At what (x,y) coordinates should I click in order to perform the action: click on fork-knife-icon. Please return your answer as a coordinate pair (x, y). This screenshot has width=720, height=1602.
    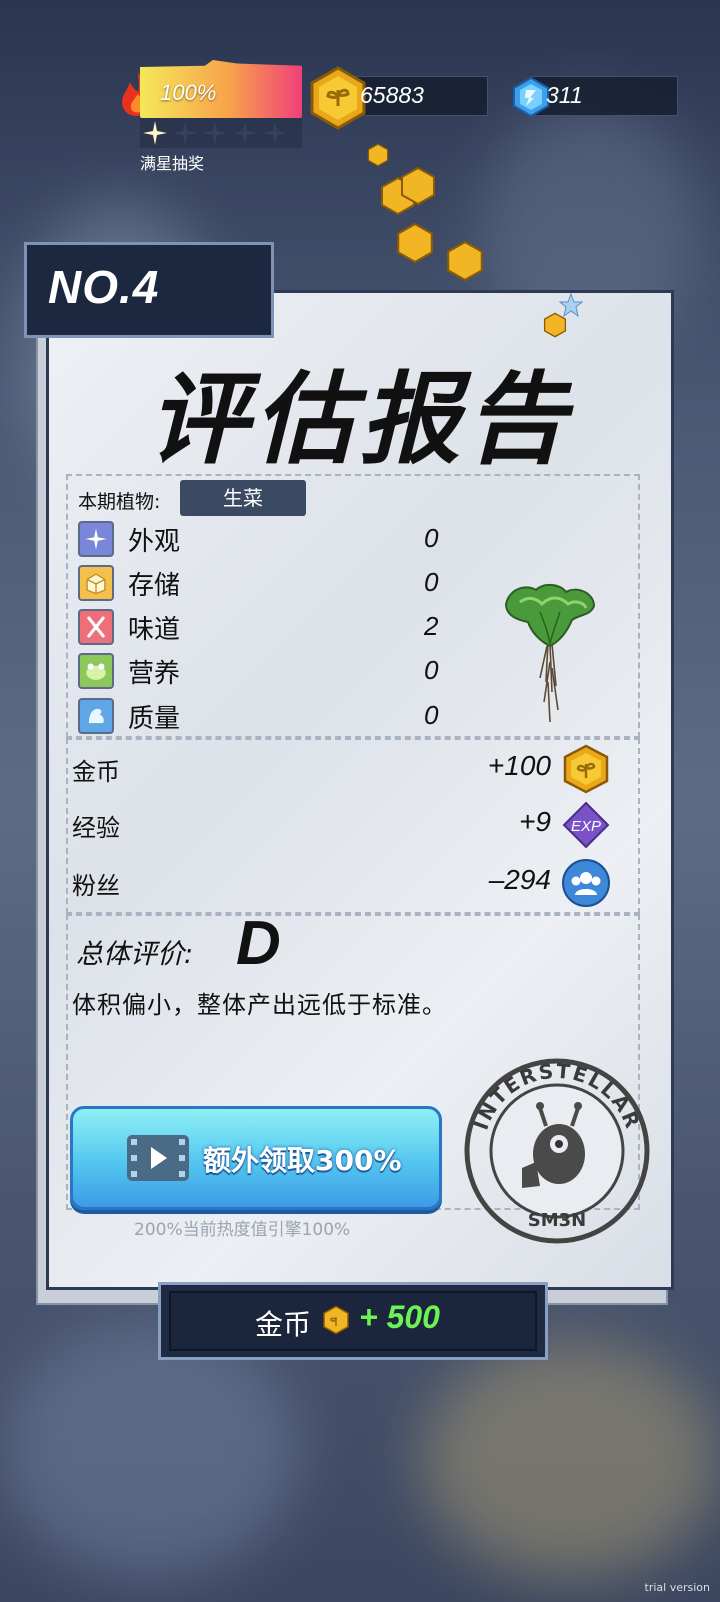
    Looking at the image, I should click on (96, 627).